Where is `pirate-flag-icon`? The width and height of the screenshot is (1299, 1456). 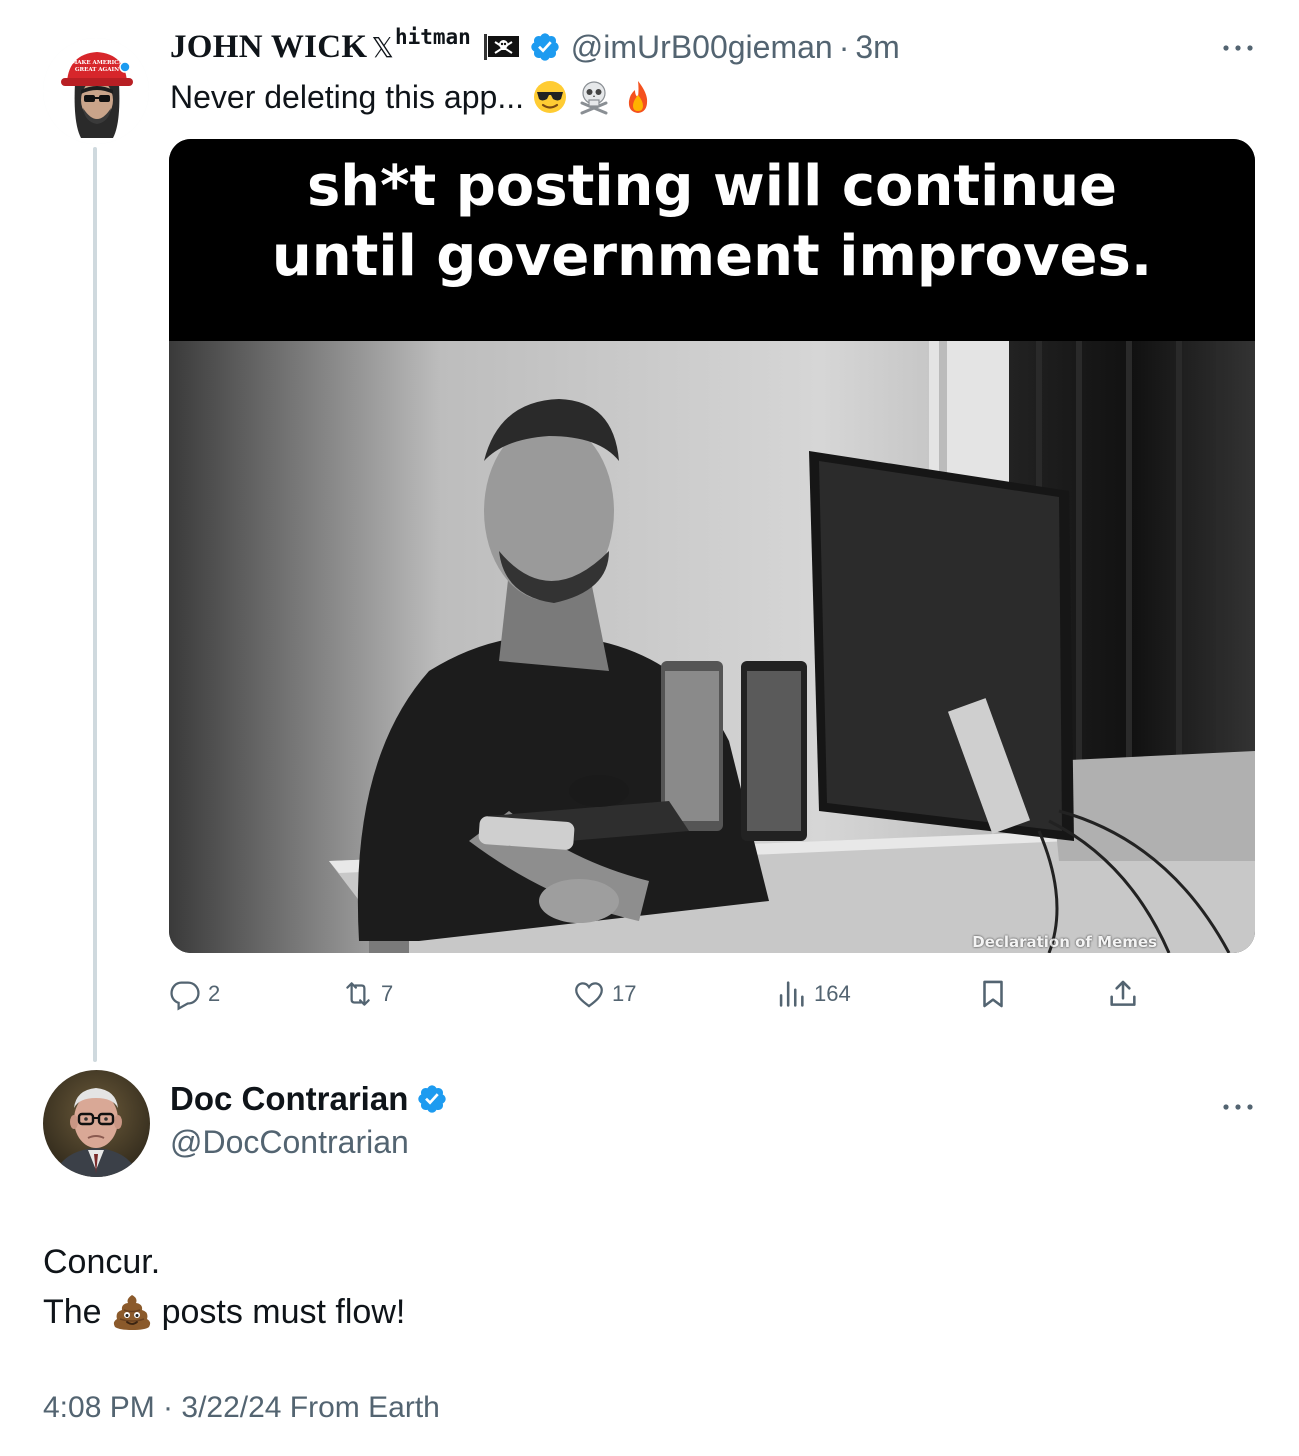 pirate-flag-icon is located at coordinates (502, 47).